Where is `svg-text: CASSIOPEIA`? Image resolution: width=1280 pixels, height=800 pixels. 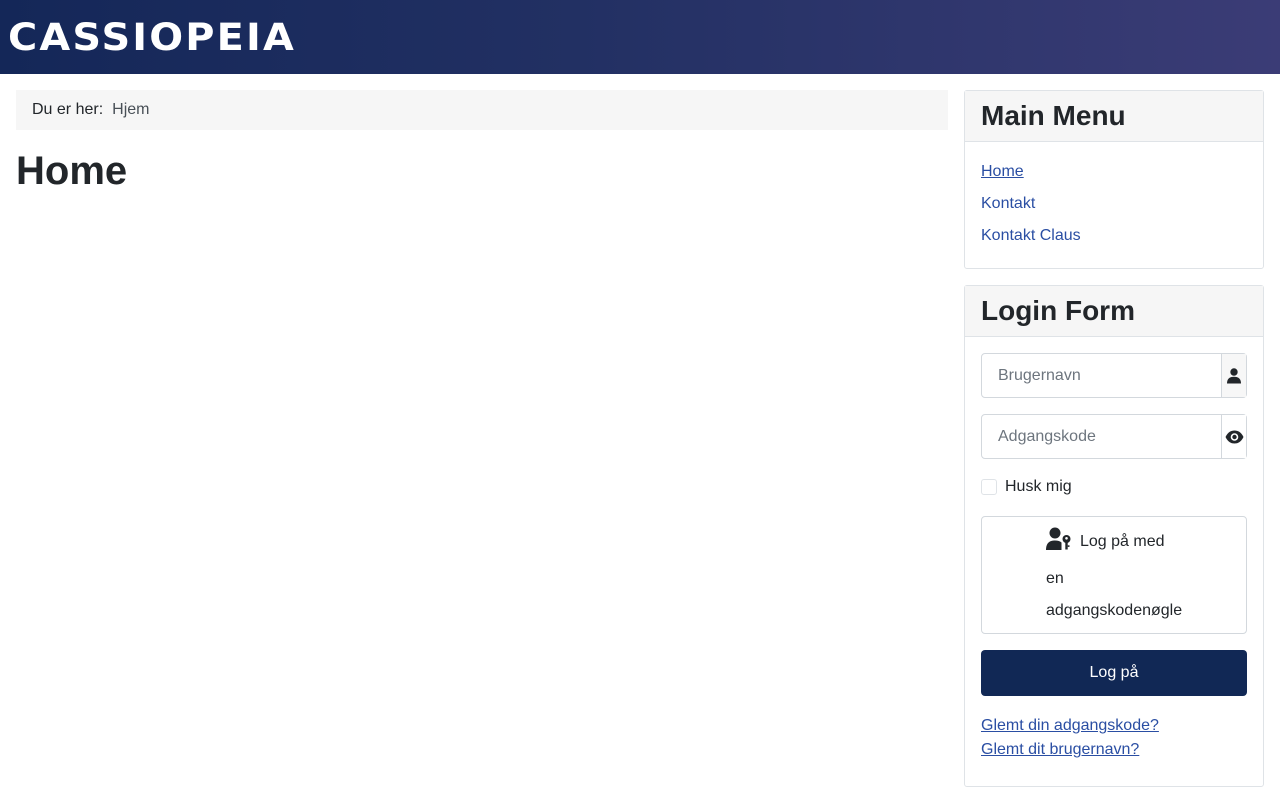 svg-text: CASSIOPEIA is located at coordinates (152, 37).